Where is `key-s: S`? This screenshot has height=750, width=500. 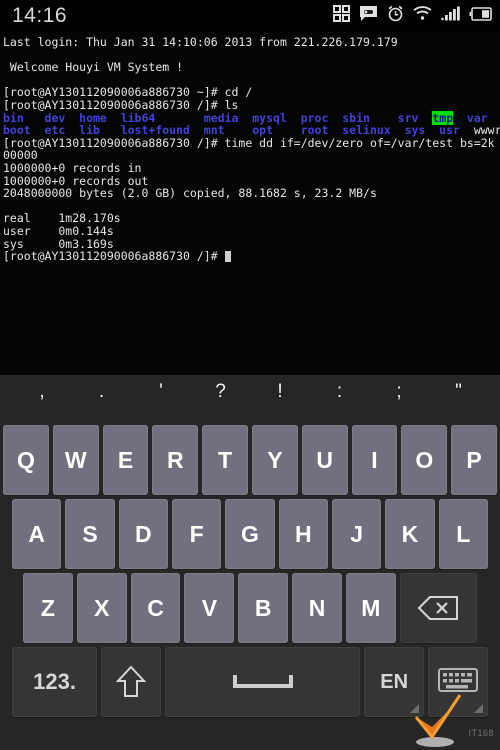
key-s: S is located at coordinates (90, 534).